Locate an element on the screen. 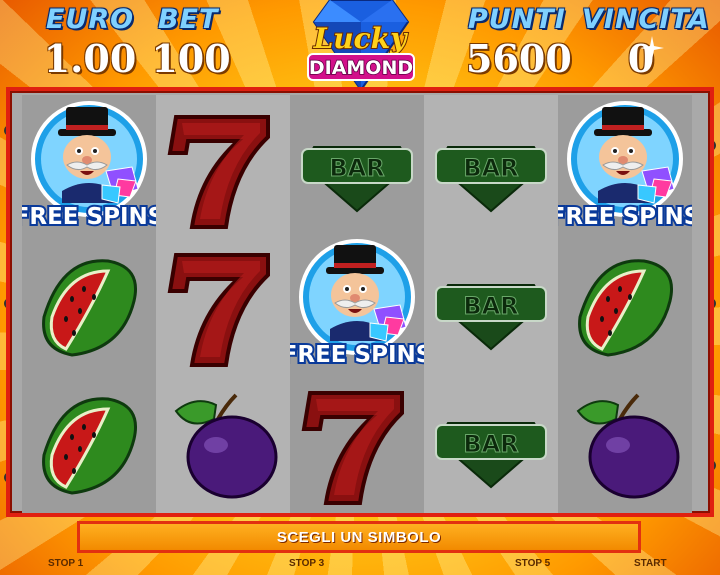 The image size is (720, 575). reel-5: FREE SPINS is located at coordinates (625, 304).